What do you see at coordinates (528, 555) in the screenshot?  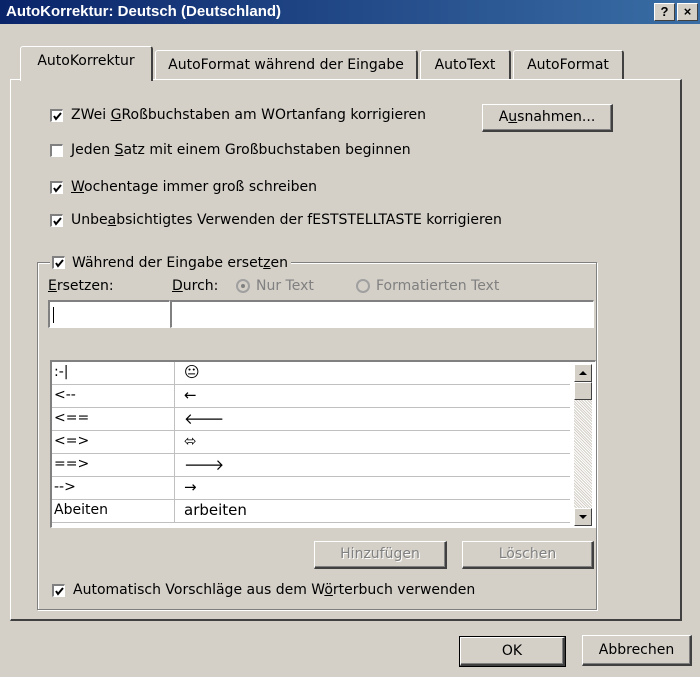 I see `delete-button: Löschen` at bounding box center [528, 555].